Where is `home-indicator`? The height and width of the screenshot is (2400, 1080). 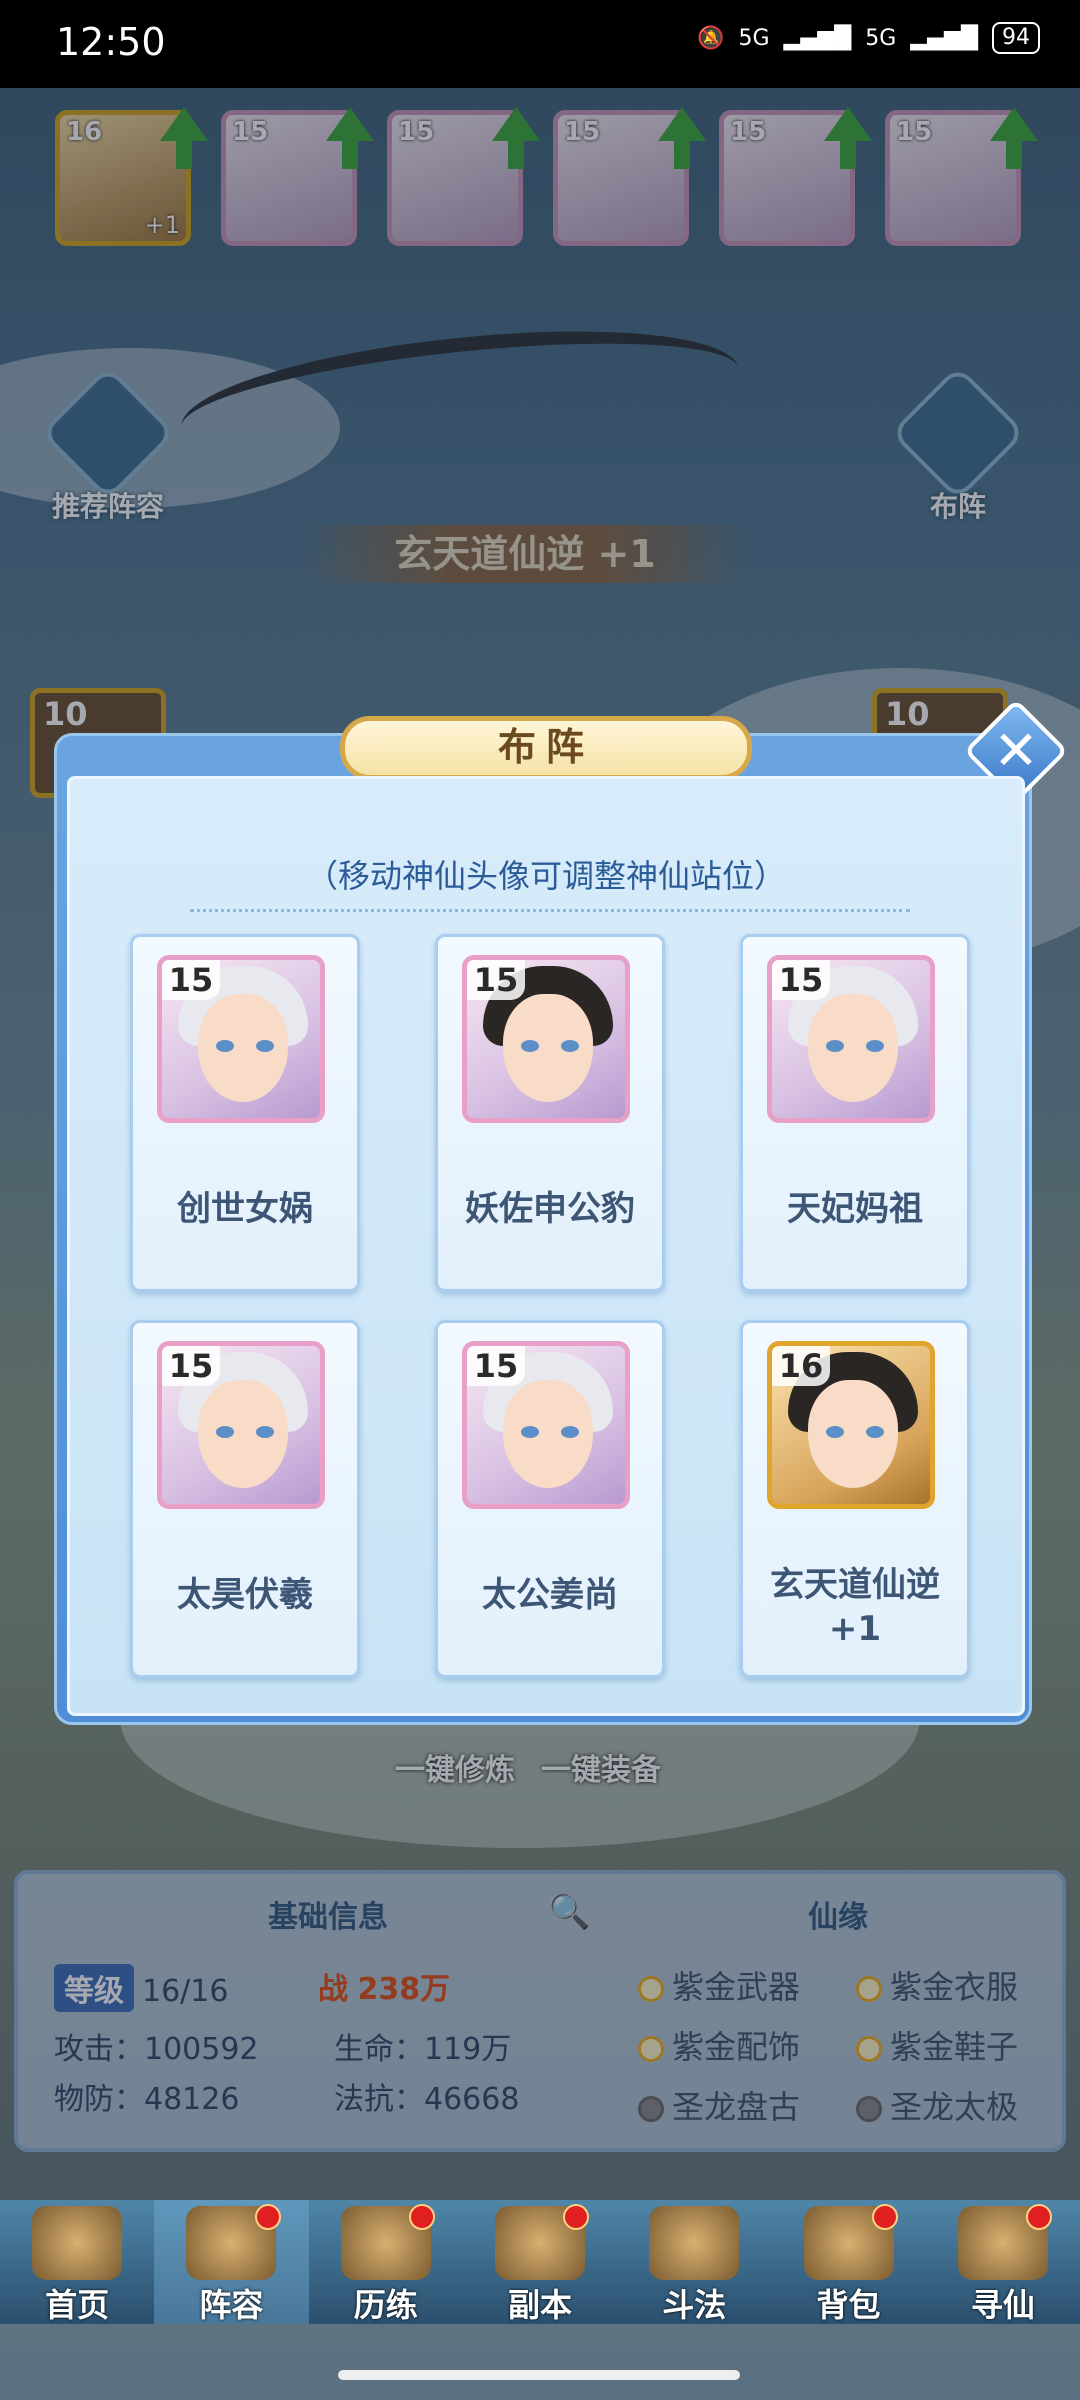 home-indicator is located at coordinates (539, 2375).